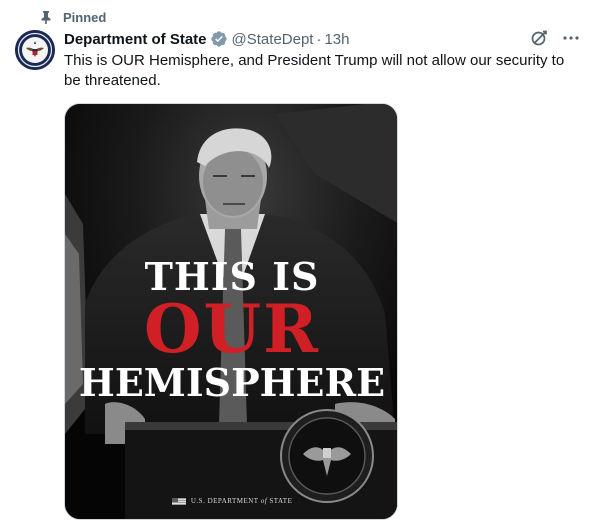 The width and height of the screenshot is (596, 522). Describe the element at coordinates (232, 382) in the screenshot. I see `poster-line-hemisphere: HEMISPHERE` at that location.